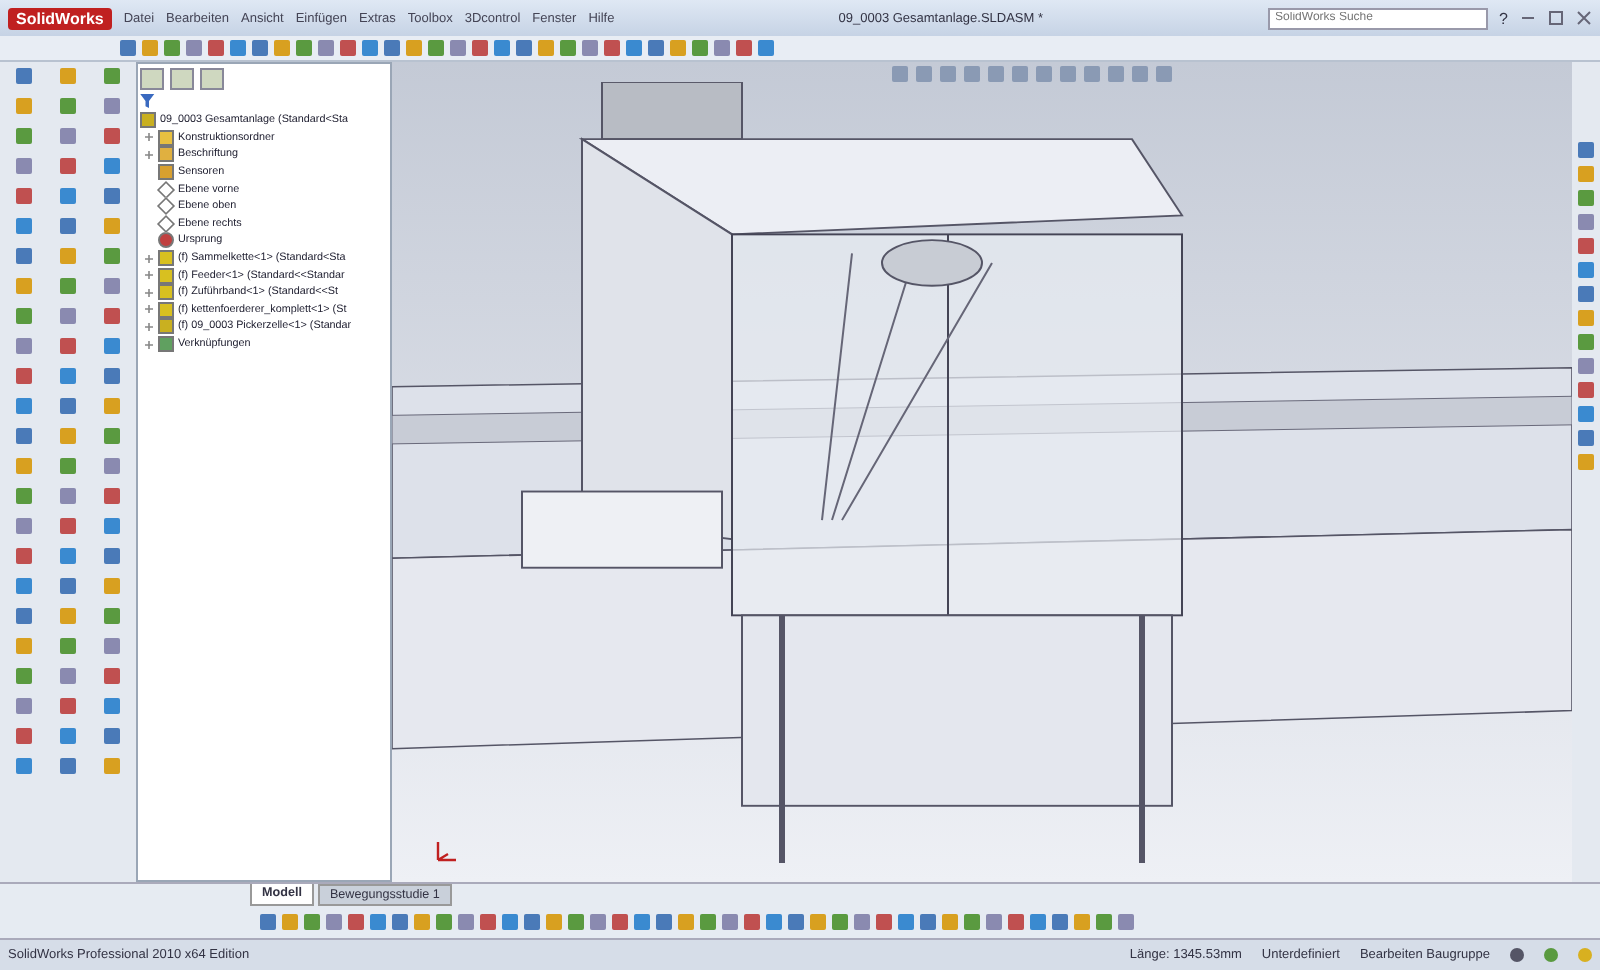  What do you see at coordinates (1556, 18) in the screenshot?
I see `maximize-icon` at bounding box center [1556, 18].